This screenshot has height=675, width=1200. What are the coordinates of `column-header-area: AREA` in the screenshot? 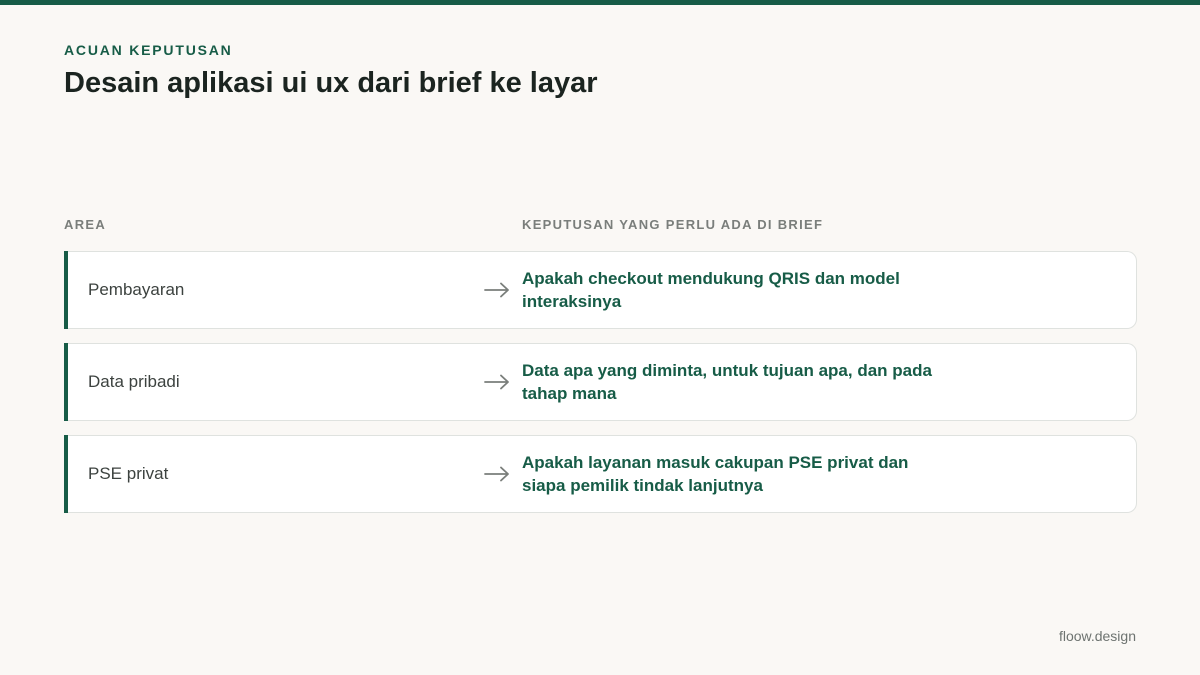 It's located at (85, 224).